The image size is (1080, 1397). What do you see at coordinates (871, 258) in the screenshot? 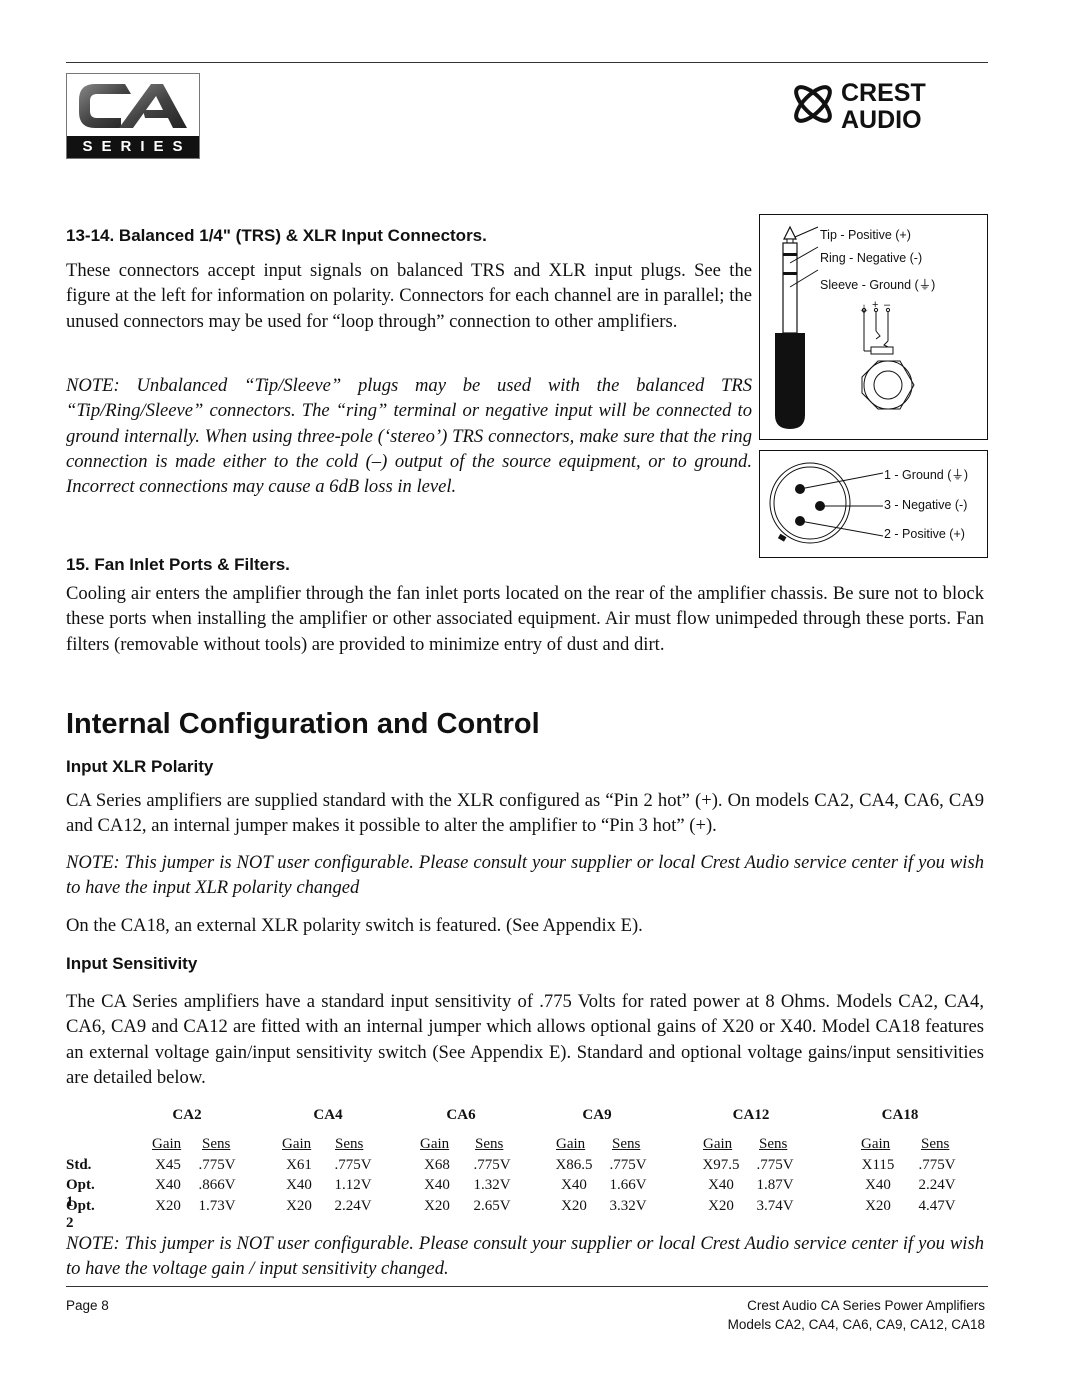
I see `ring-label: Ring - Negative (-)` at bounding box center [871, 258].